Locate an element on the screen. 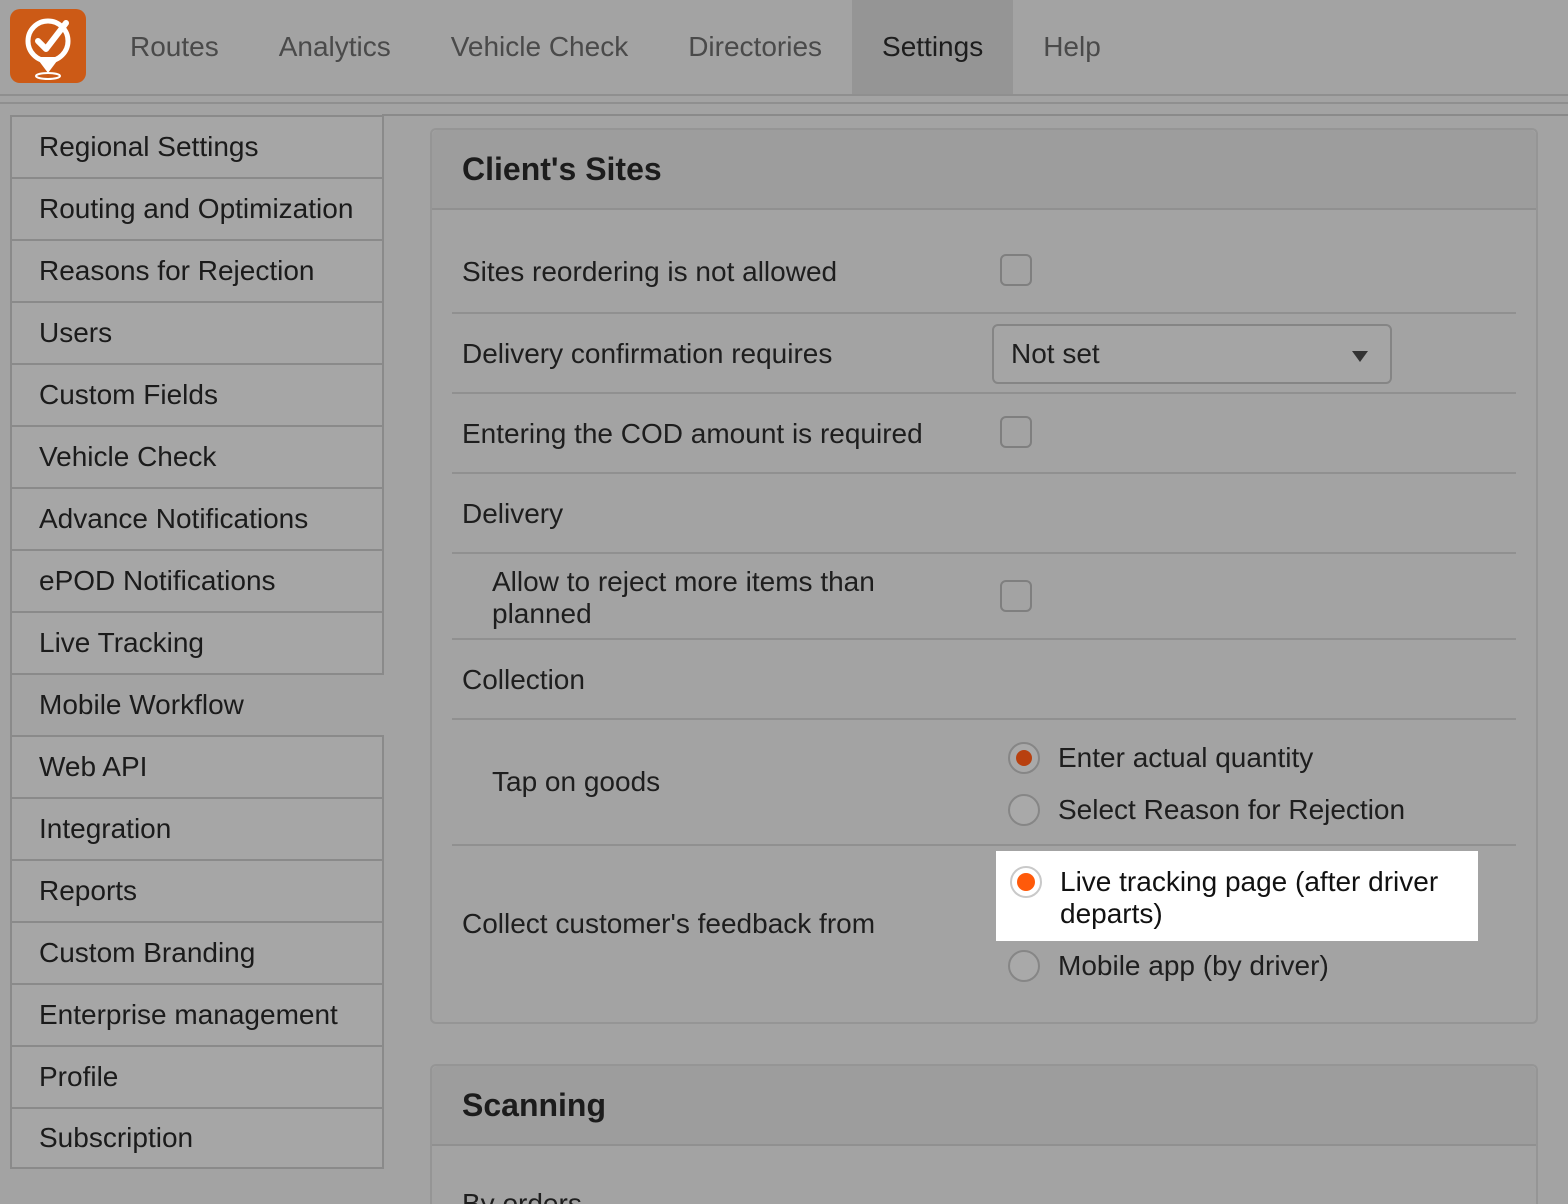 The width and height of the screenshot is (1568, 1204). tap-goods-label: Tap on goods is located at coordinates (576, 781).